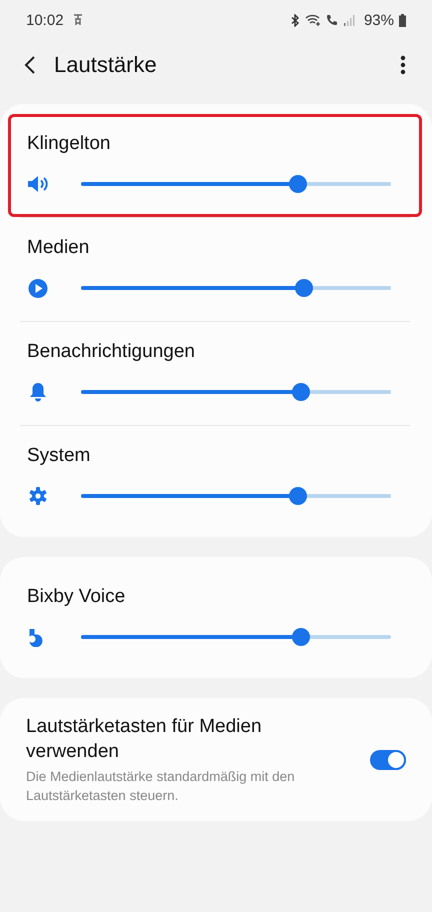 The image size is (432, 912). Describe the element at coordinates (45, 20) in the screenshot. I see `status-time: 10:02` at that location.